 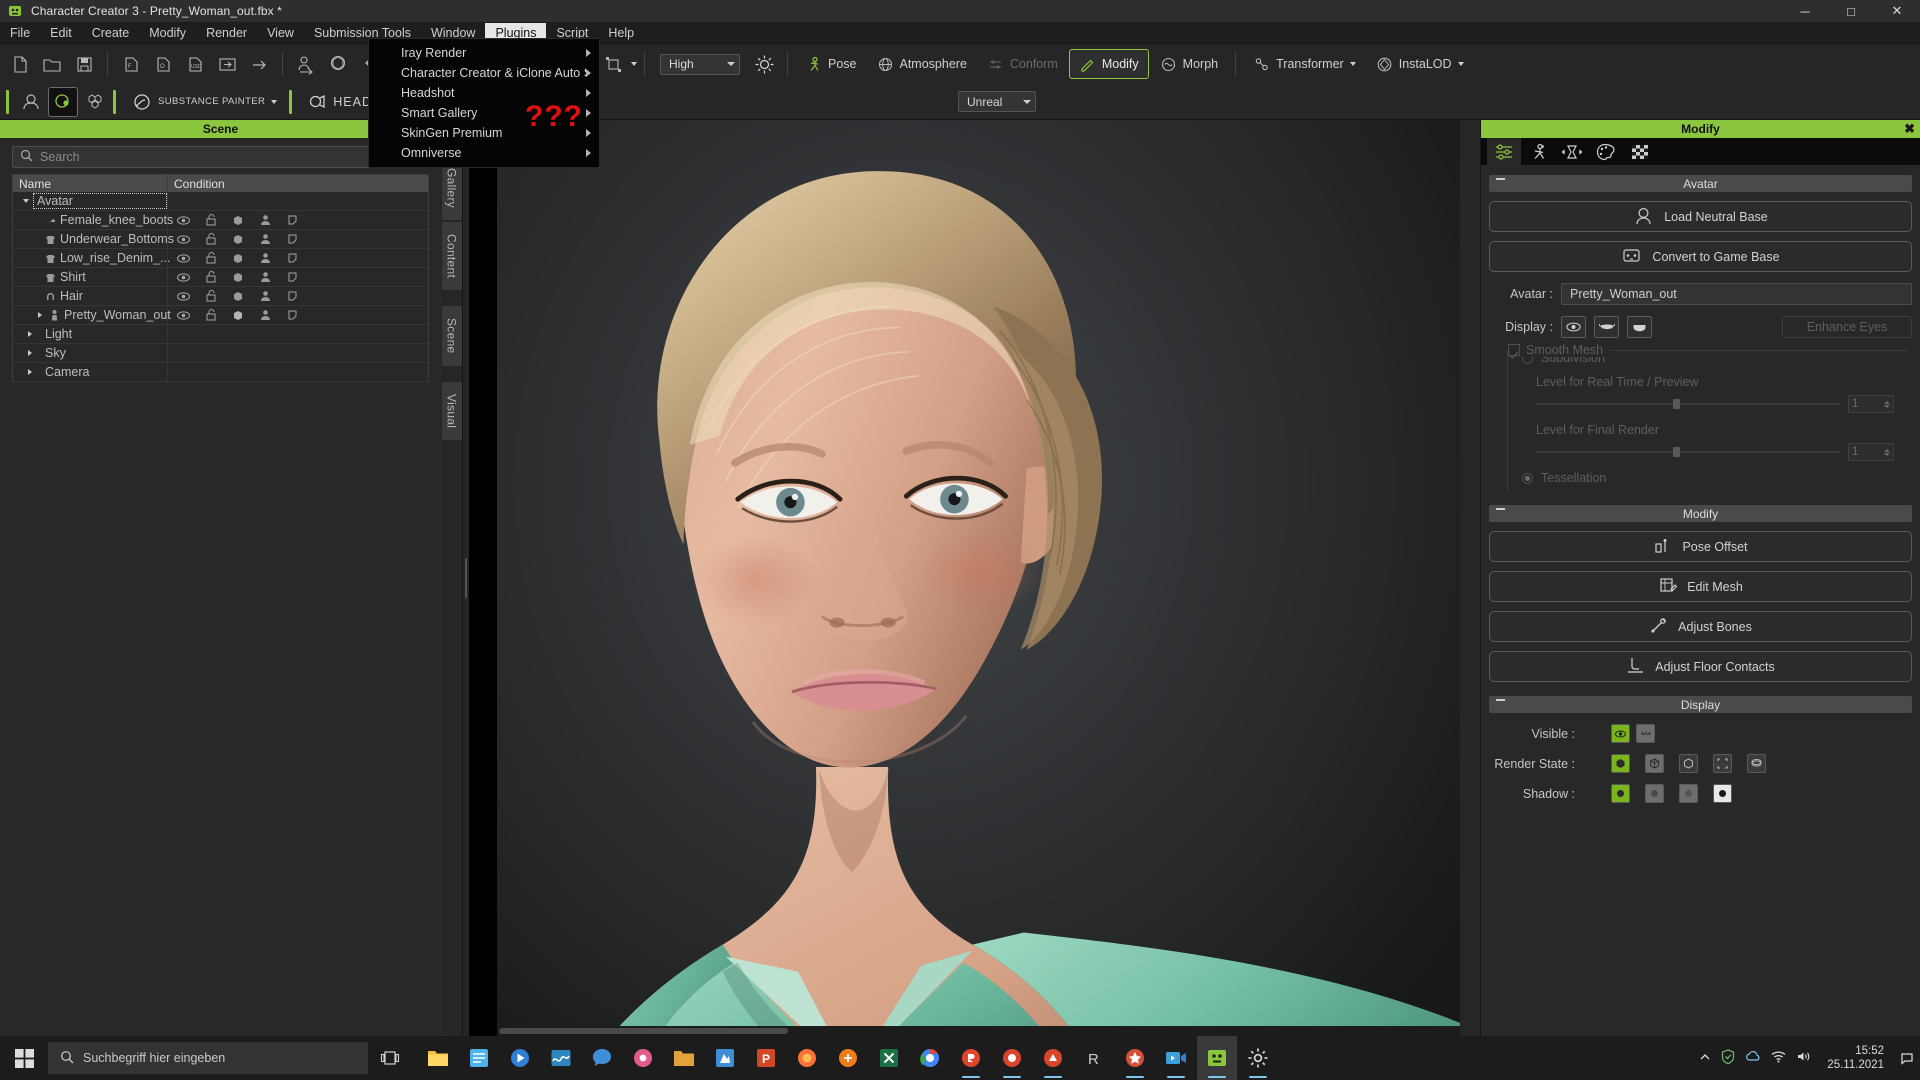 What do you see at coordinates (220, 277) in the screenshot?
I see `table-row: Shirt` at bounding box center [220, 277].